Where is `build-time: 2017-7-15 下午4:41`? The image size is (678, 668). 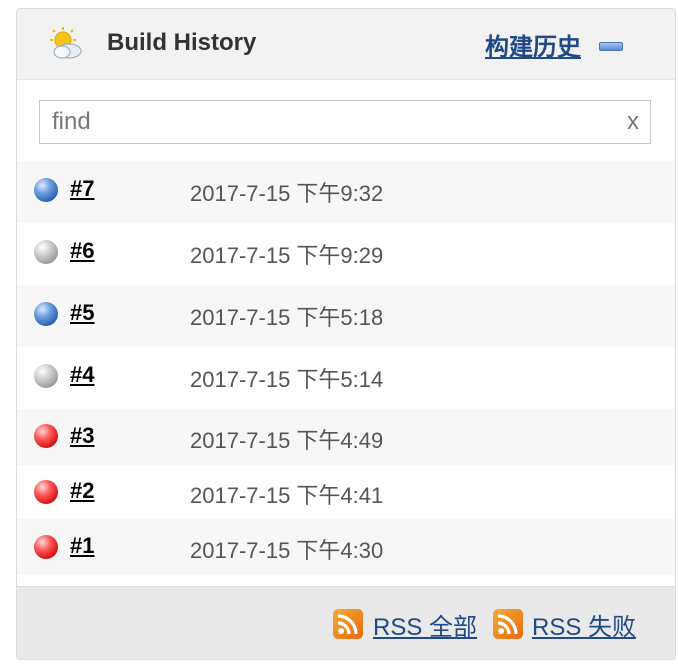 build-time: 2017-7-15 下午4:41 is located at coordinates (287, 495).